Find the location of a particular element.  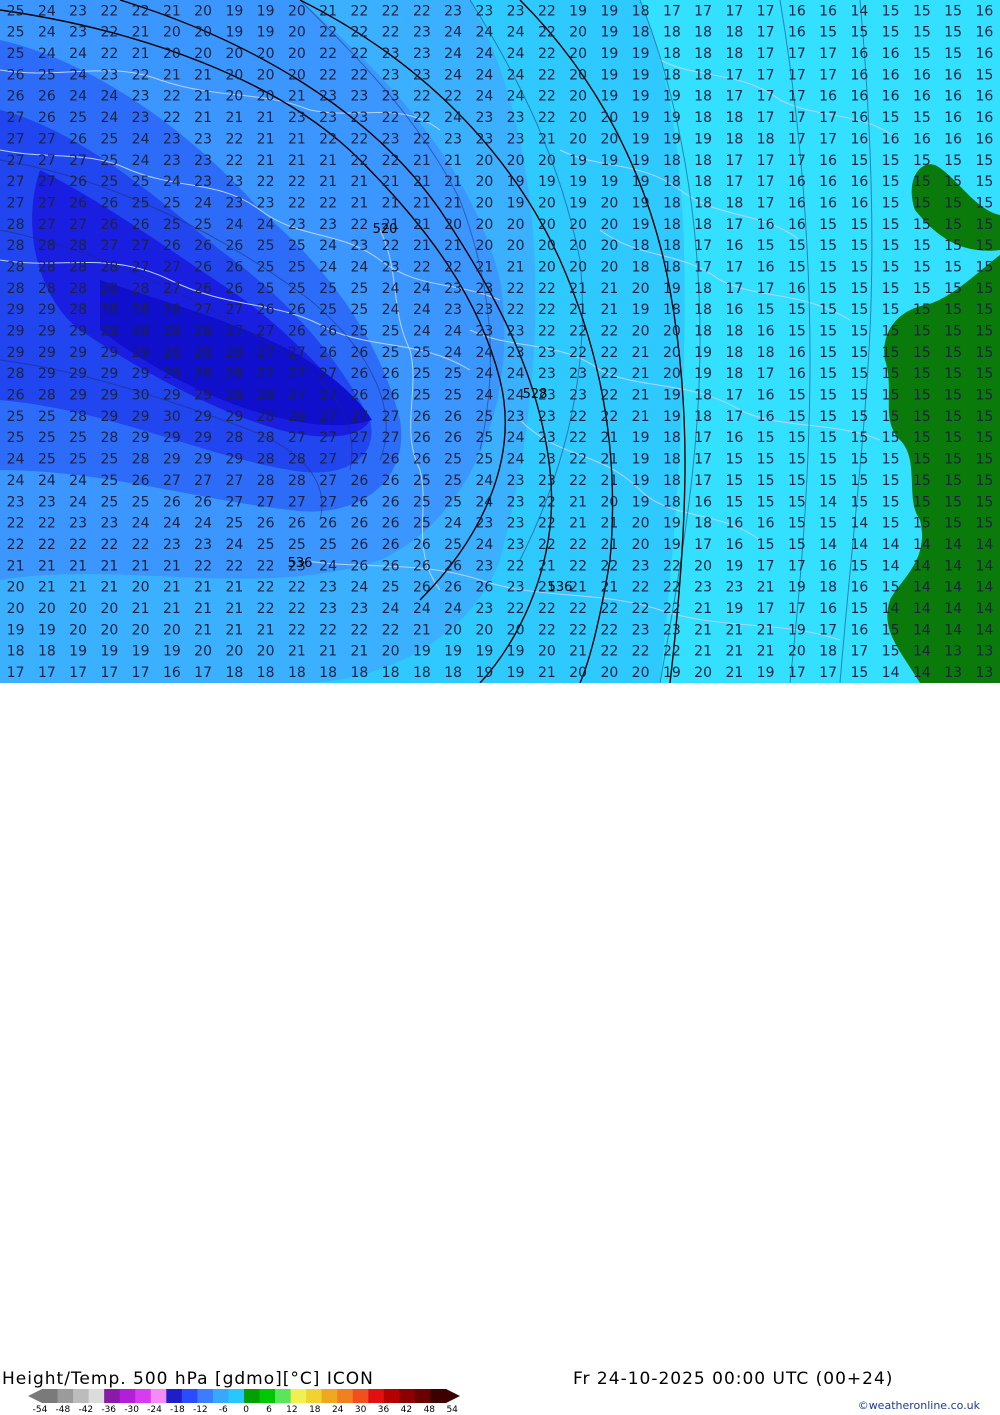

credit-link: ©weatheronline.co.uk is located at coordinates (919, 1405).